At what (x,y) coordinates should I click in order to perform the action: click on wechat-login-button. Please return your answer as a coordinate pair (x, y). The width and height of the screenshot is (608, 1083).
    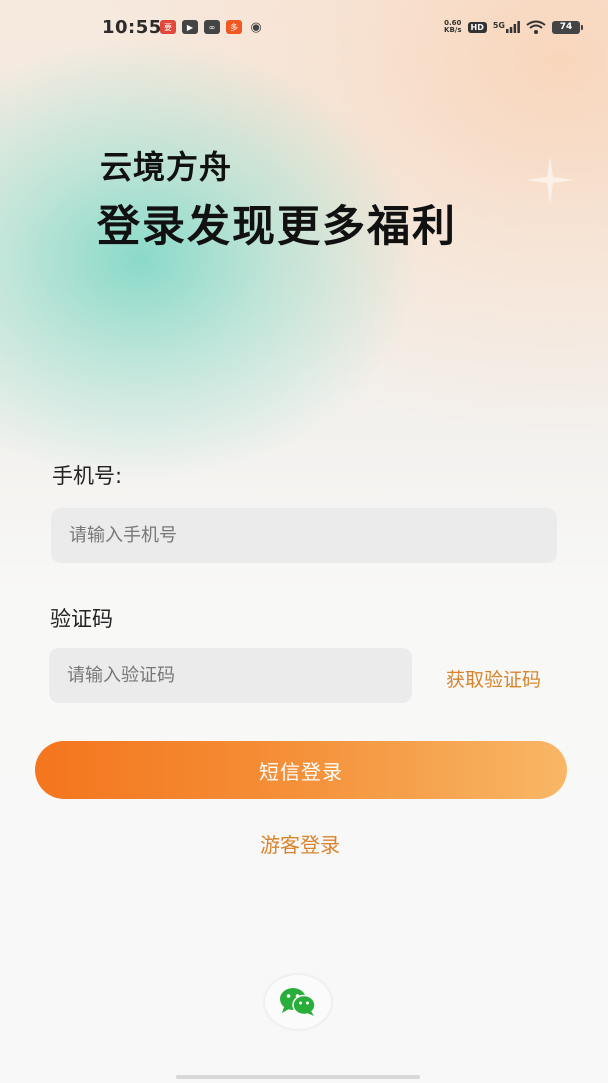
    Looking at the image, I should click on (298, 1002).